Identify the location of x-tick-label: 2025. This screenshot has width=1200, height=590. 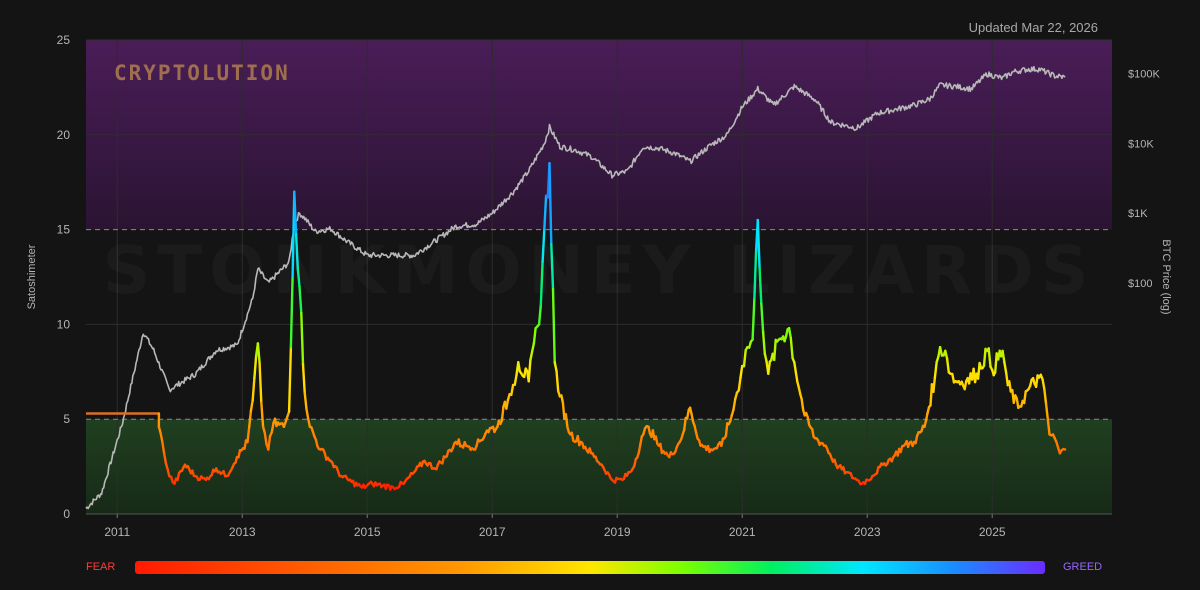
(992, 532).